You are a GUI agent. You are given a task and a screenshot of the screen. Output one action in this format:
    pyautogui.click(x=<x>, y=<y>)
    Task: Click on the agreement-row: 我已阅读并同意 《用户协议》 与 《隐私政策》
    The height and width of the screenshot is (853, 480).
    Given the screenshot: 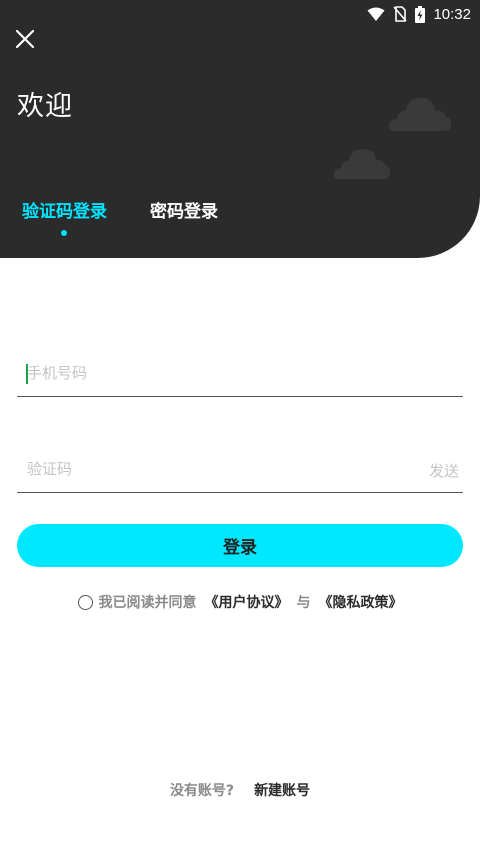 What is the action you would take?
    pyautogui.click(x=240, y=602)
    